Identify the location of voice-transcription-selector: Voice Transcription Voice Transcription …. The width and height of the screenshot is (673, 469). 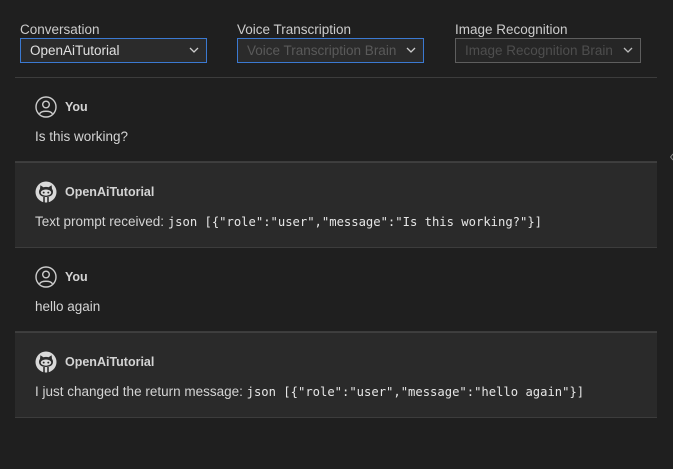
(330, 42).